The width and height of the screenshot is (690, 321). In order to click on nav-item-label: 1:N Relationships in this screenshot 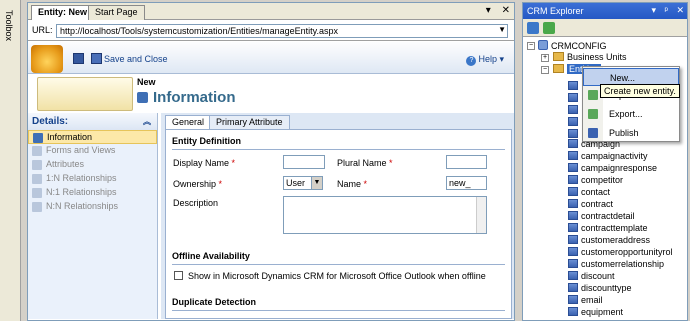, I will do `click(81, 178)`.